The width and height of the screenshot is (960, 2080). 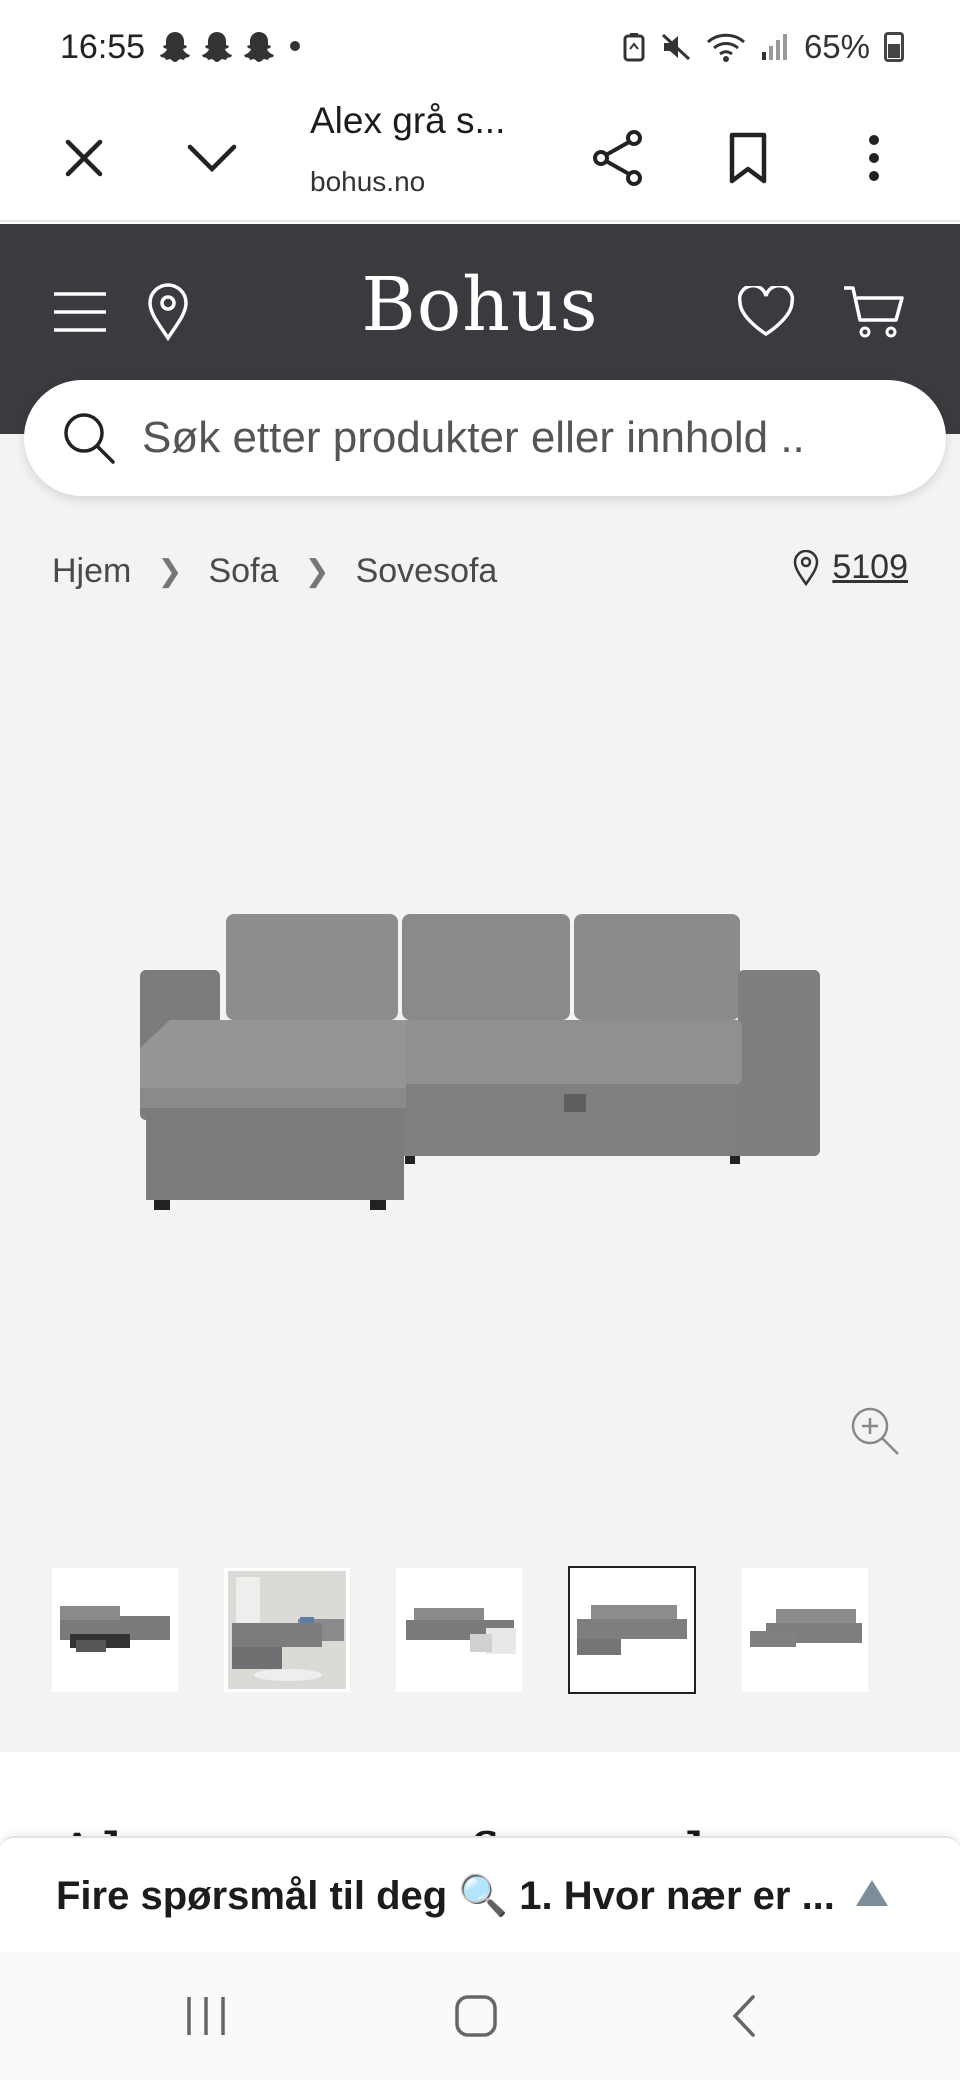 I want to click on store-number: 5109, so click(x=870, y=567).